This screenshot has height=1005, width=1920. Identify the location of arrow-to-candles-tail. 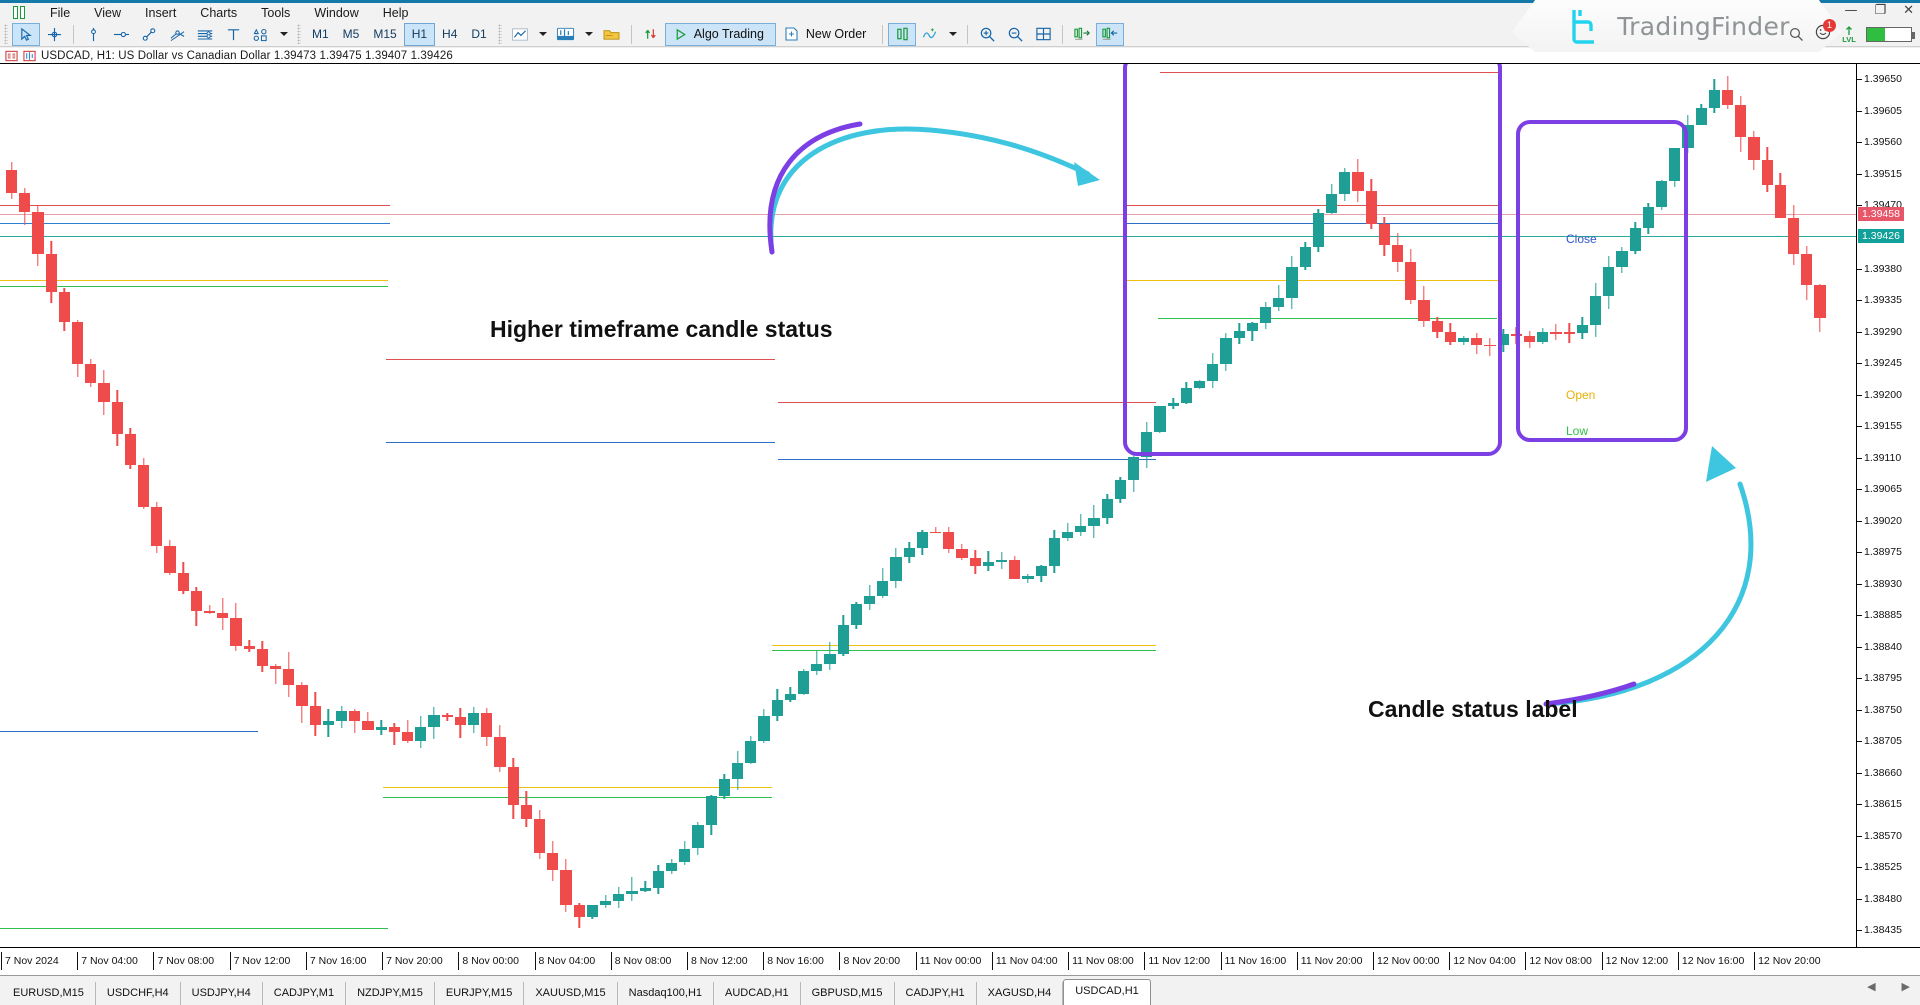
(815, 188).